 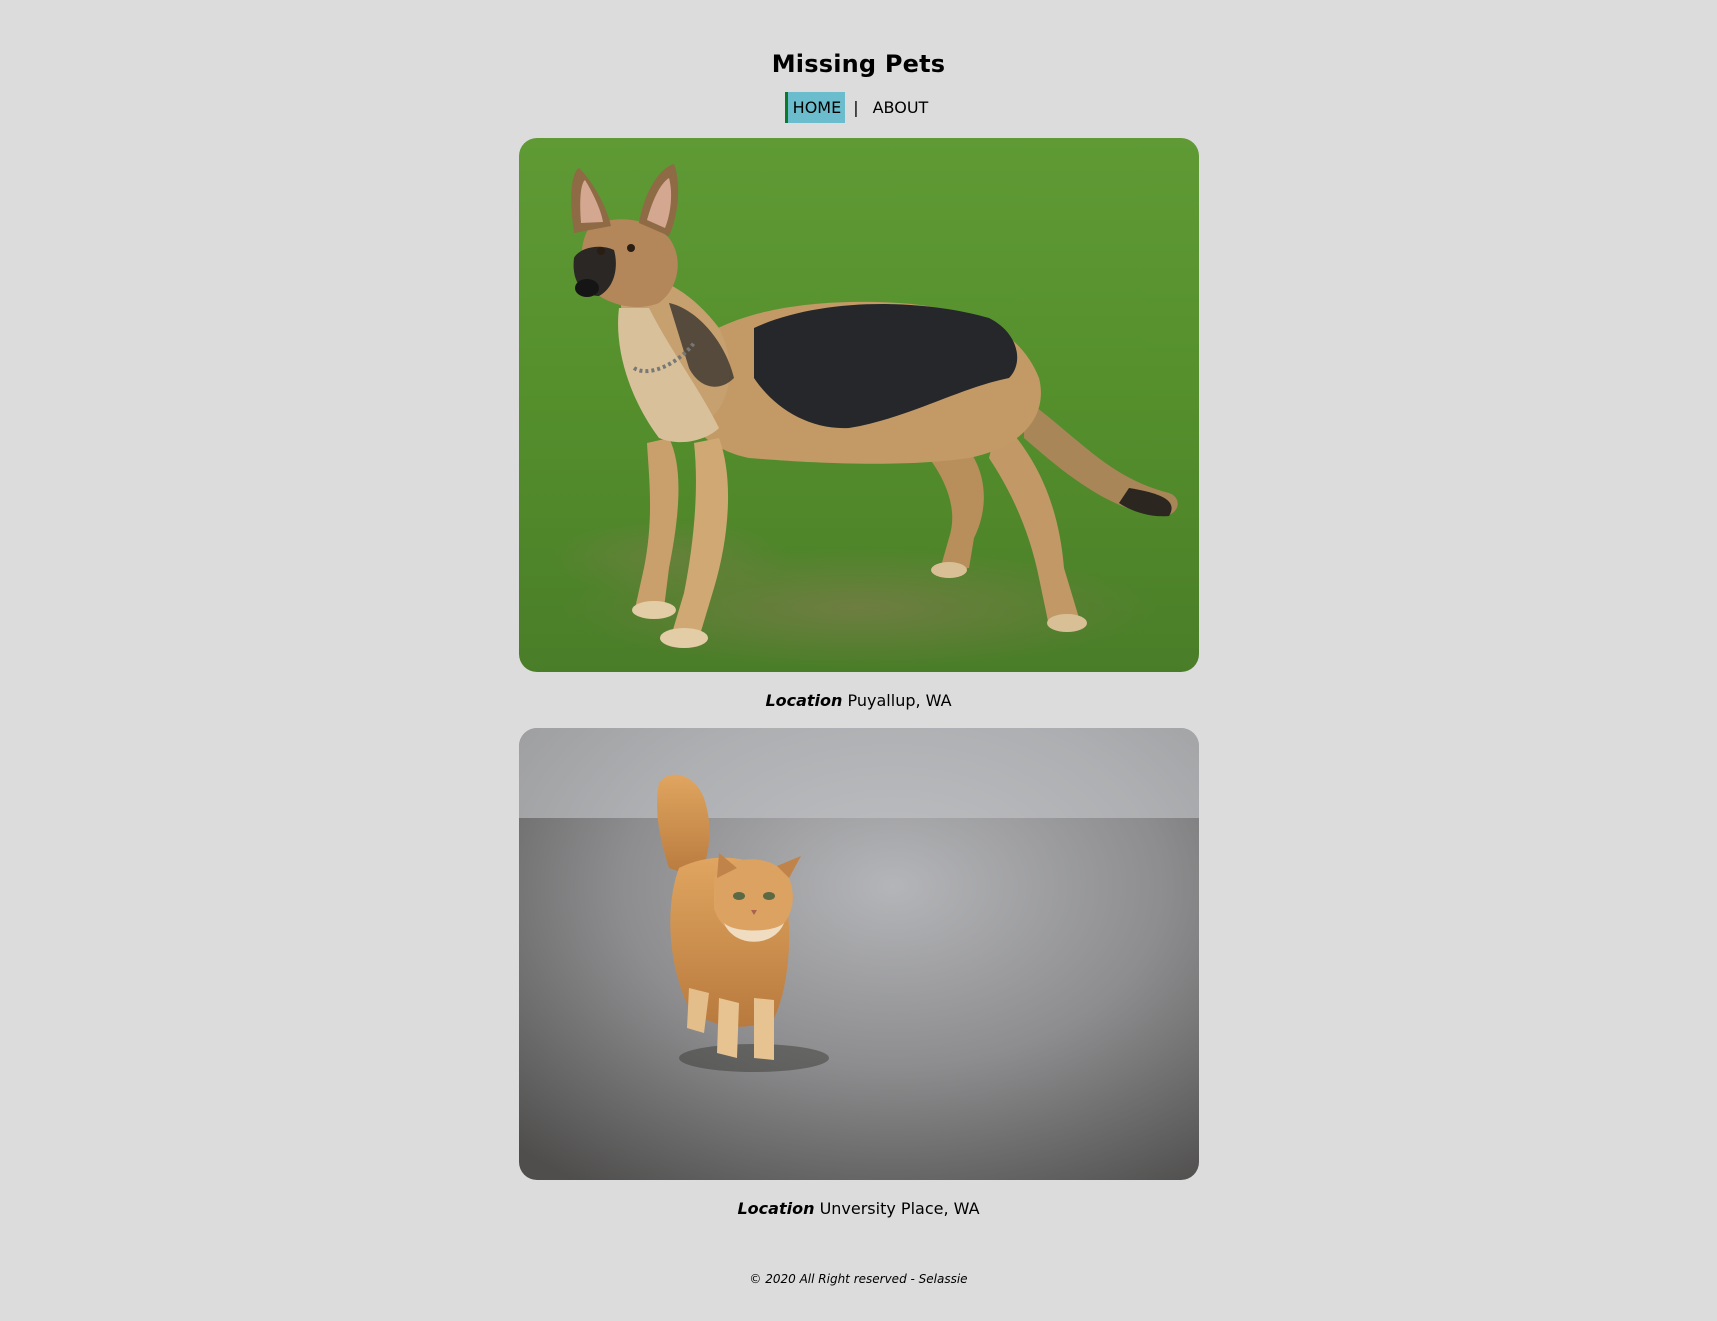 I want to click on location-value: Unversity Place, WA, so click(x=899, y=1208).